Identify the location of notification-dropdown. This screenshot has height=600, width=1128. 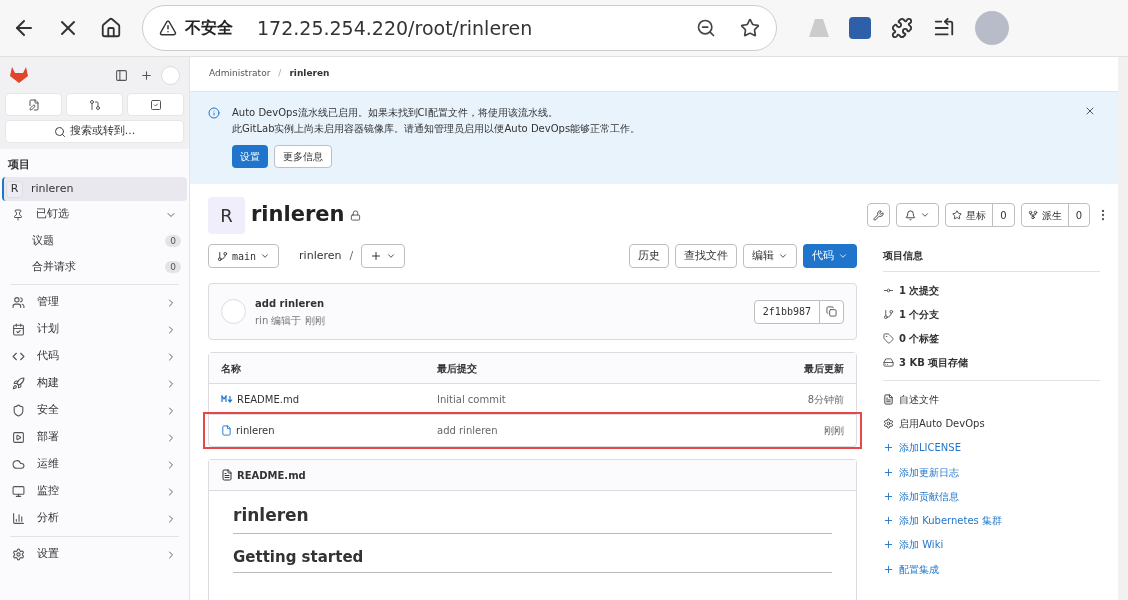
(918, 215).